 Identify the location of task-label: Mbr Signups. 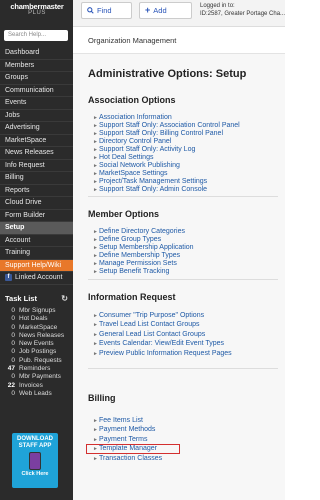
(37, 310).